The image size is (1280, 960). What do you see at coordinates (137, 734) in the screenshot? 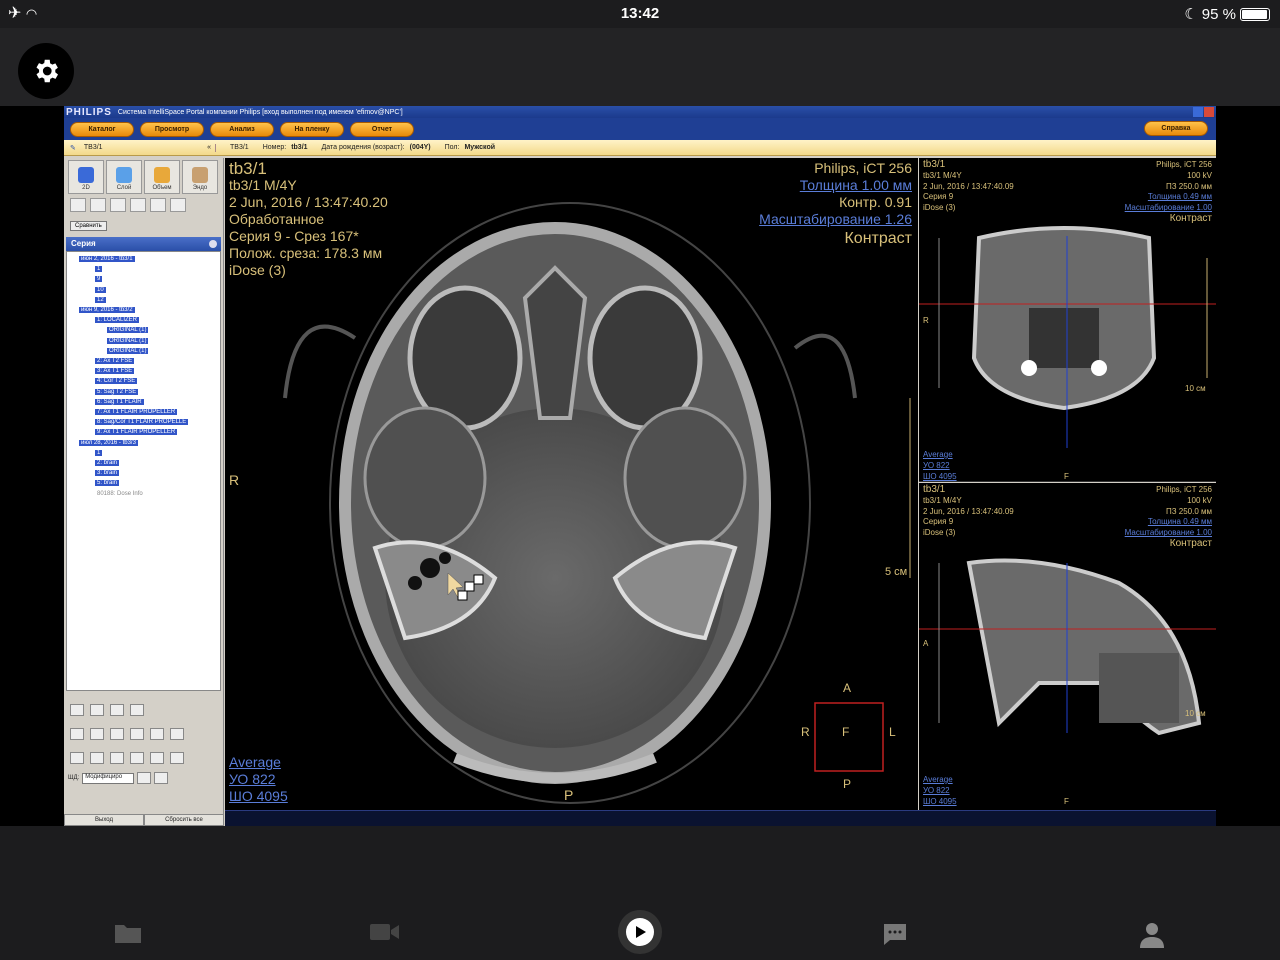
I see `zoom-icon` at bounding box center [137, 734].